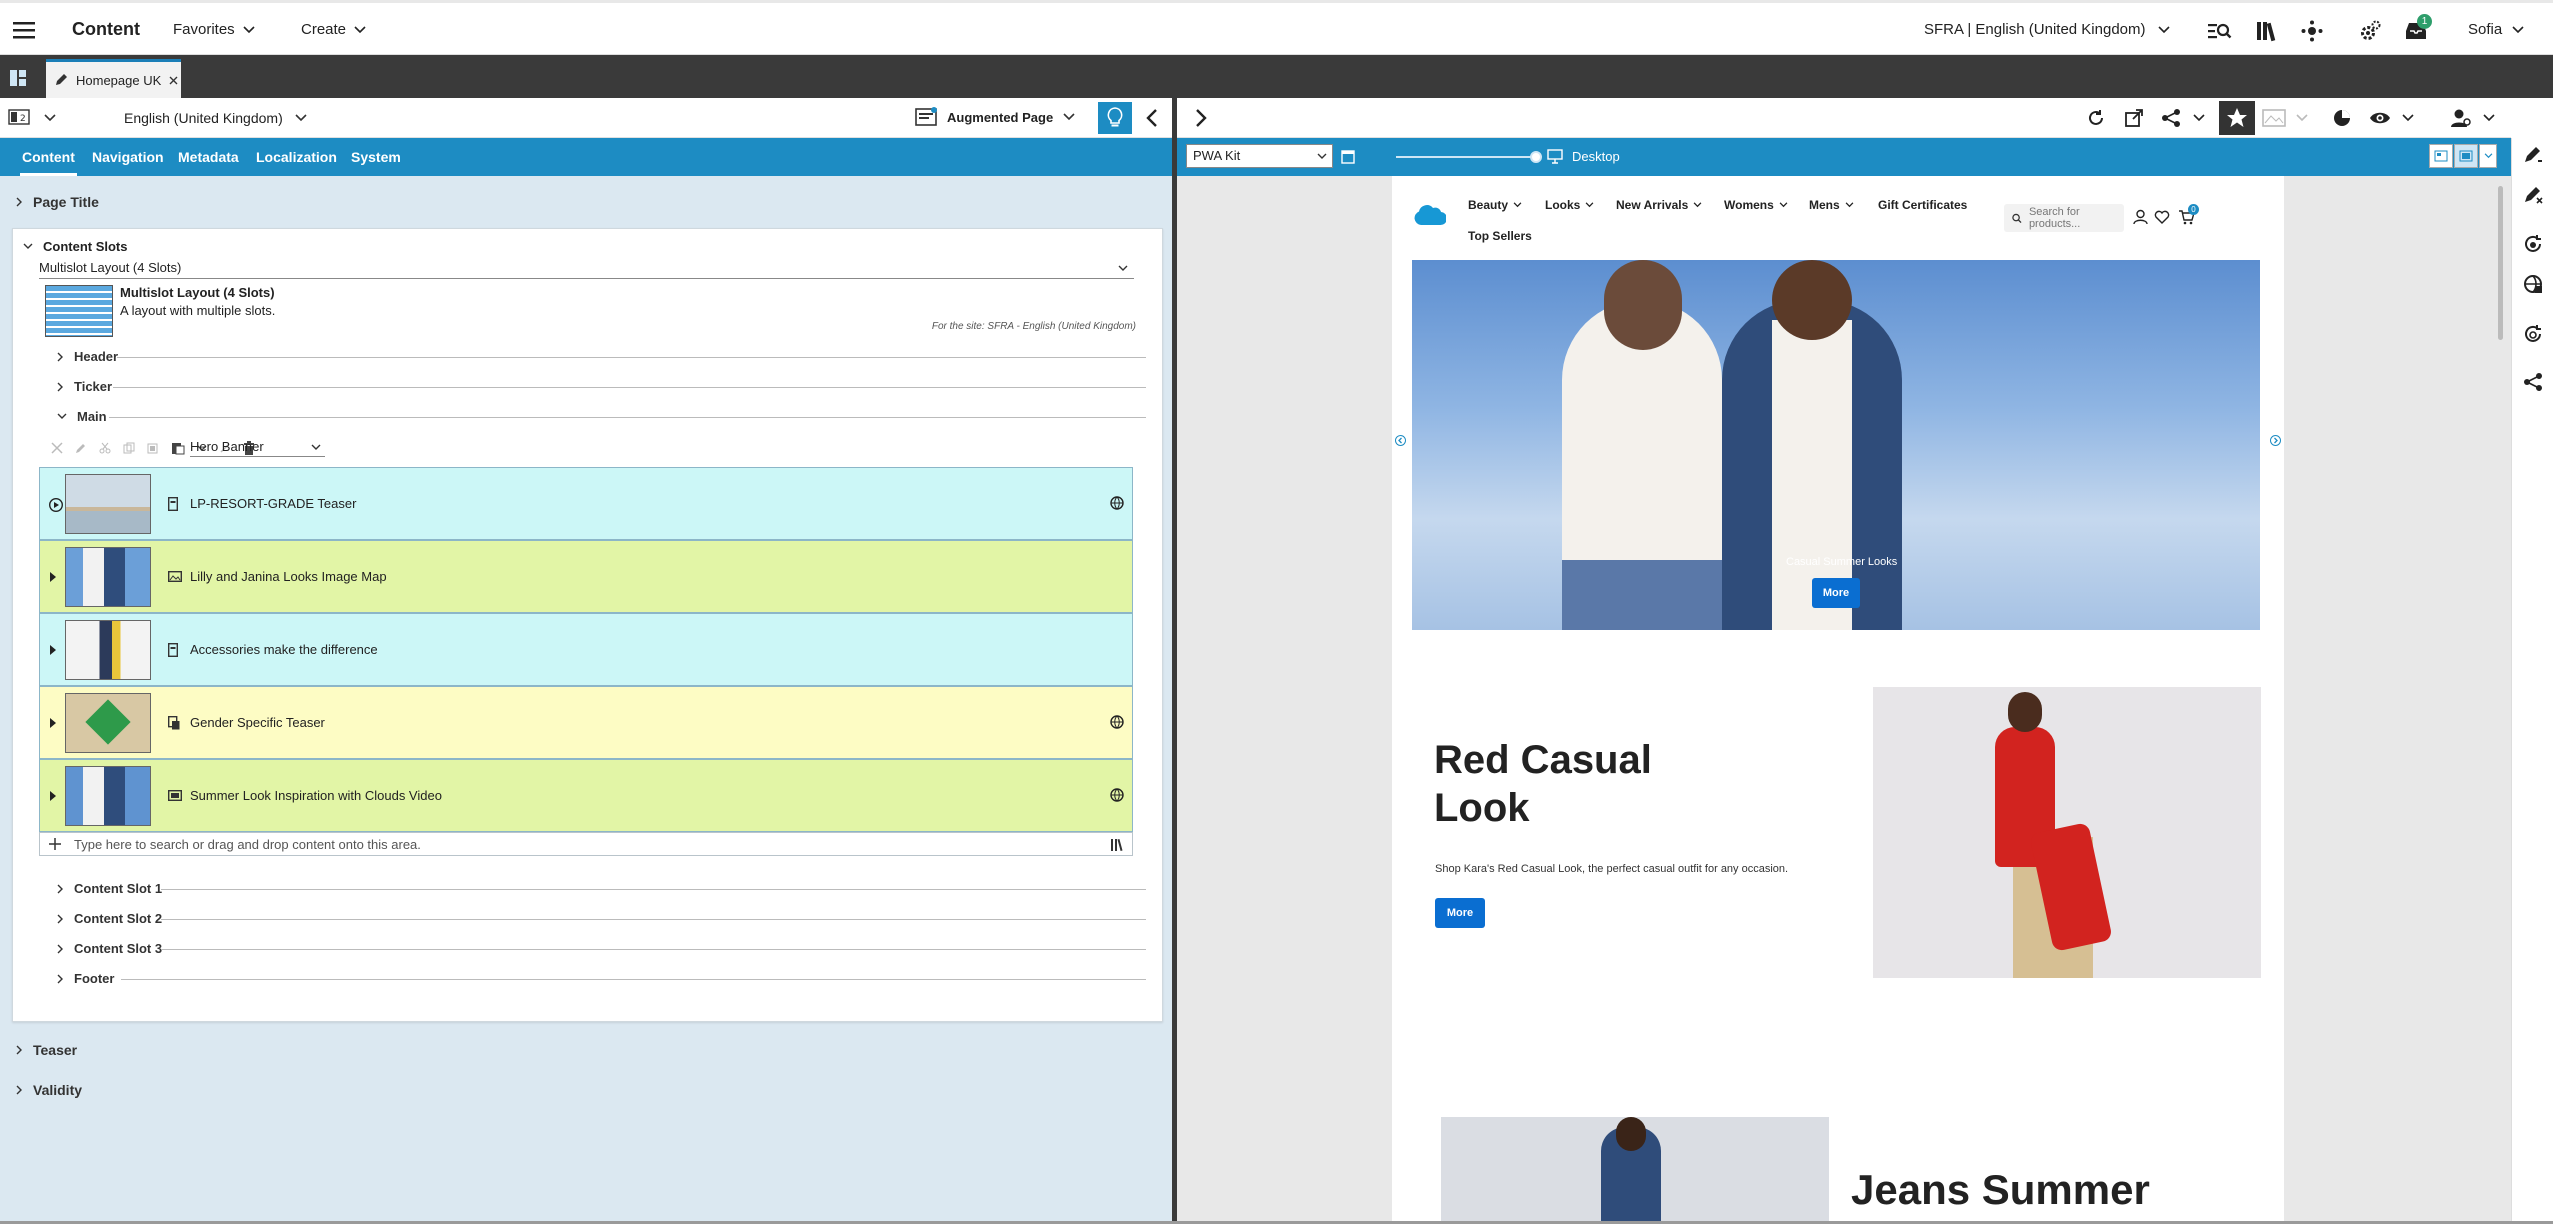 The image size is (2553, 1224). Describe the element at coordinates (82, 416) in the screenshot. I see `slot-main: Main` at that location.